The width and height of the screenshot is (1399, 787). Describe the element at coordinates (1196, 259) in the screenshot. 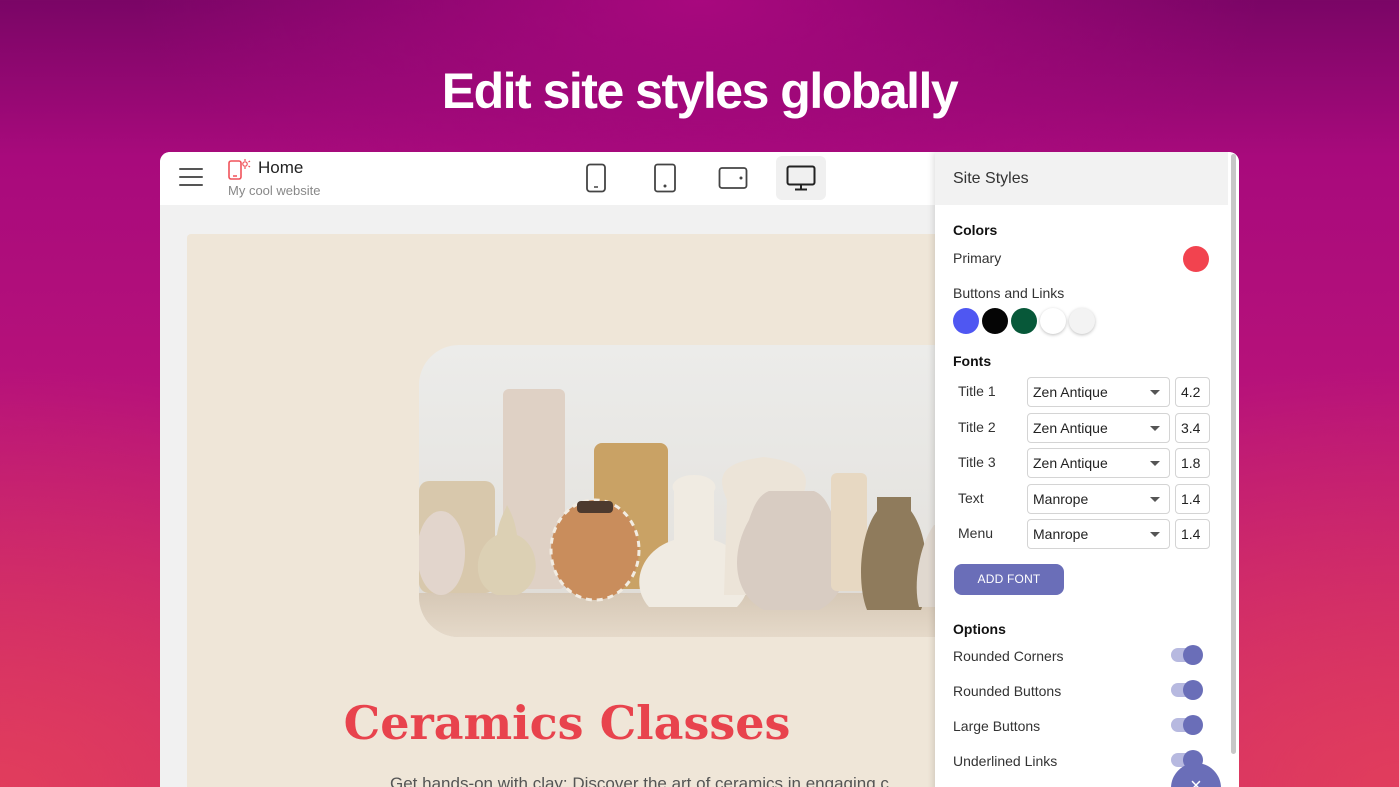

I see `primary-color-swatch` at that location.